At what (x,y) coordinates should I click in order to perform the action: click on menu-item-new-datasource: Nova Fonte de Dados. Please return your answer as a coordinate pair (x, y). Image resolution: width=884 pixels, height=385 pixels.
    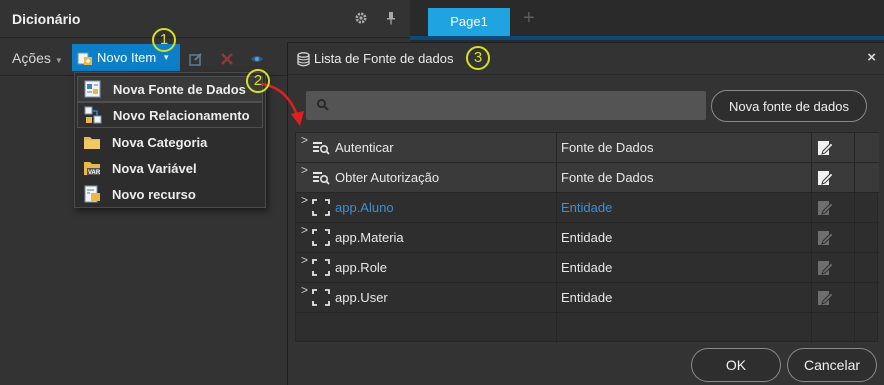
    Looking at the image, I should click on (170, 89).